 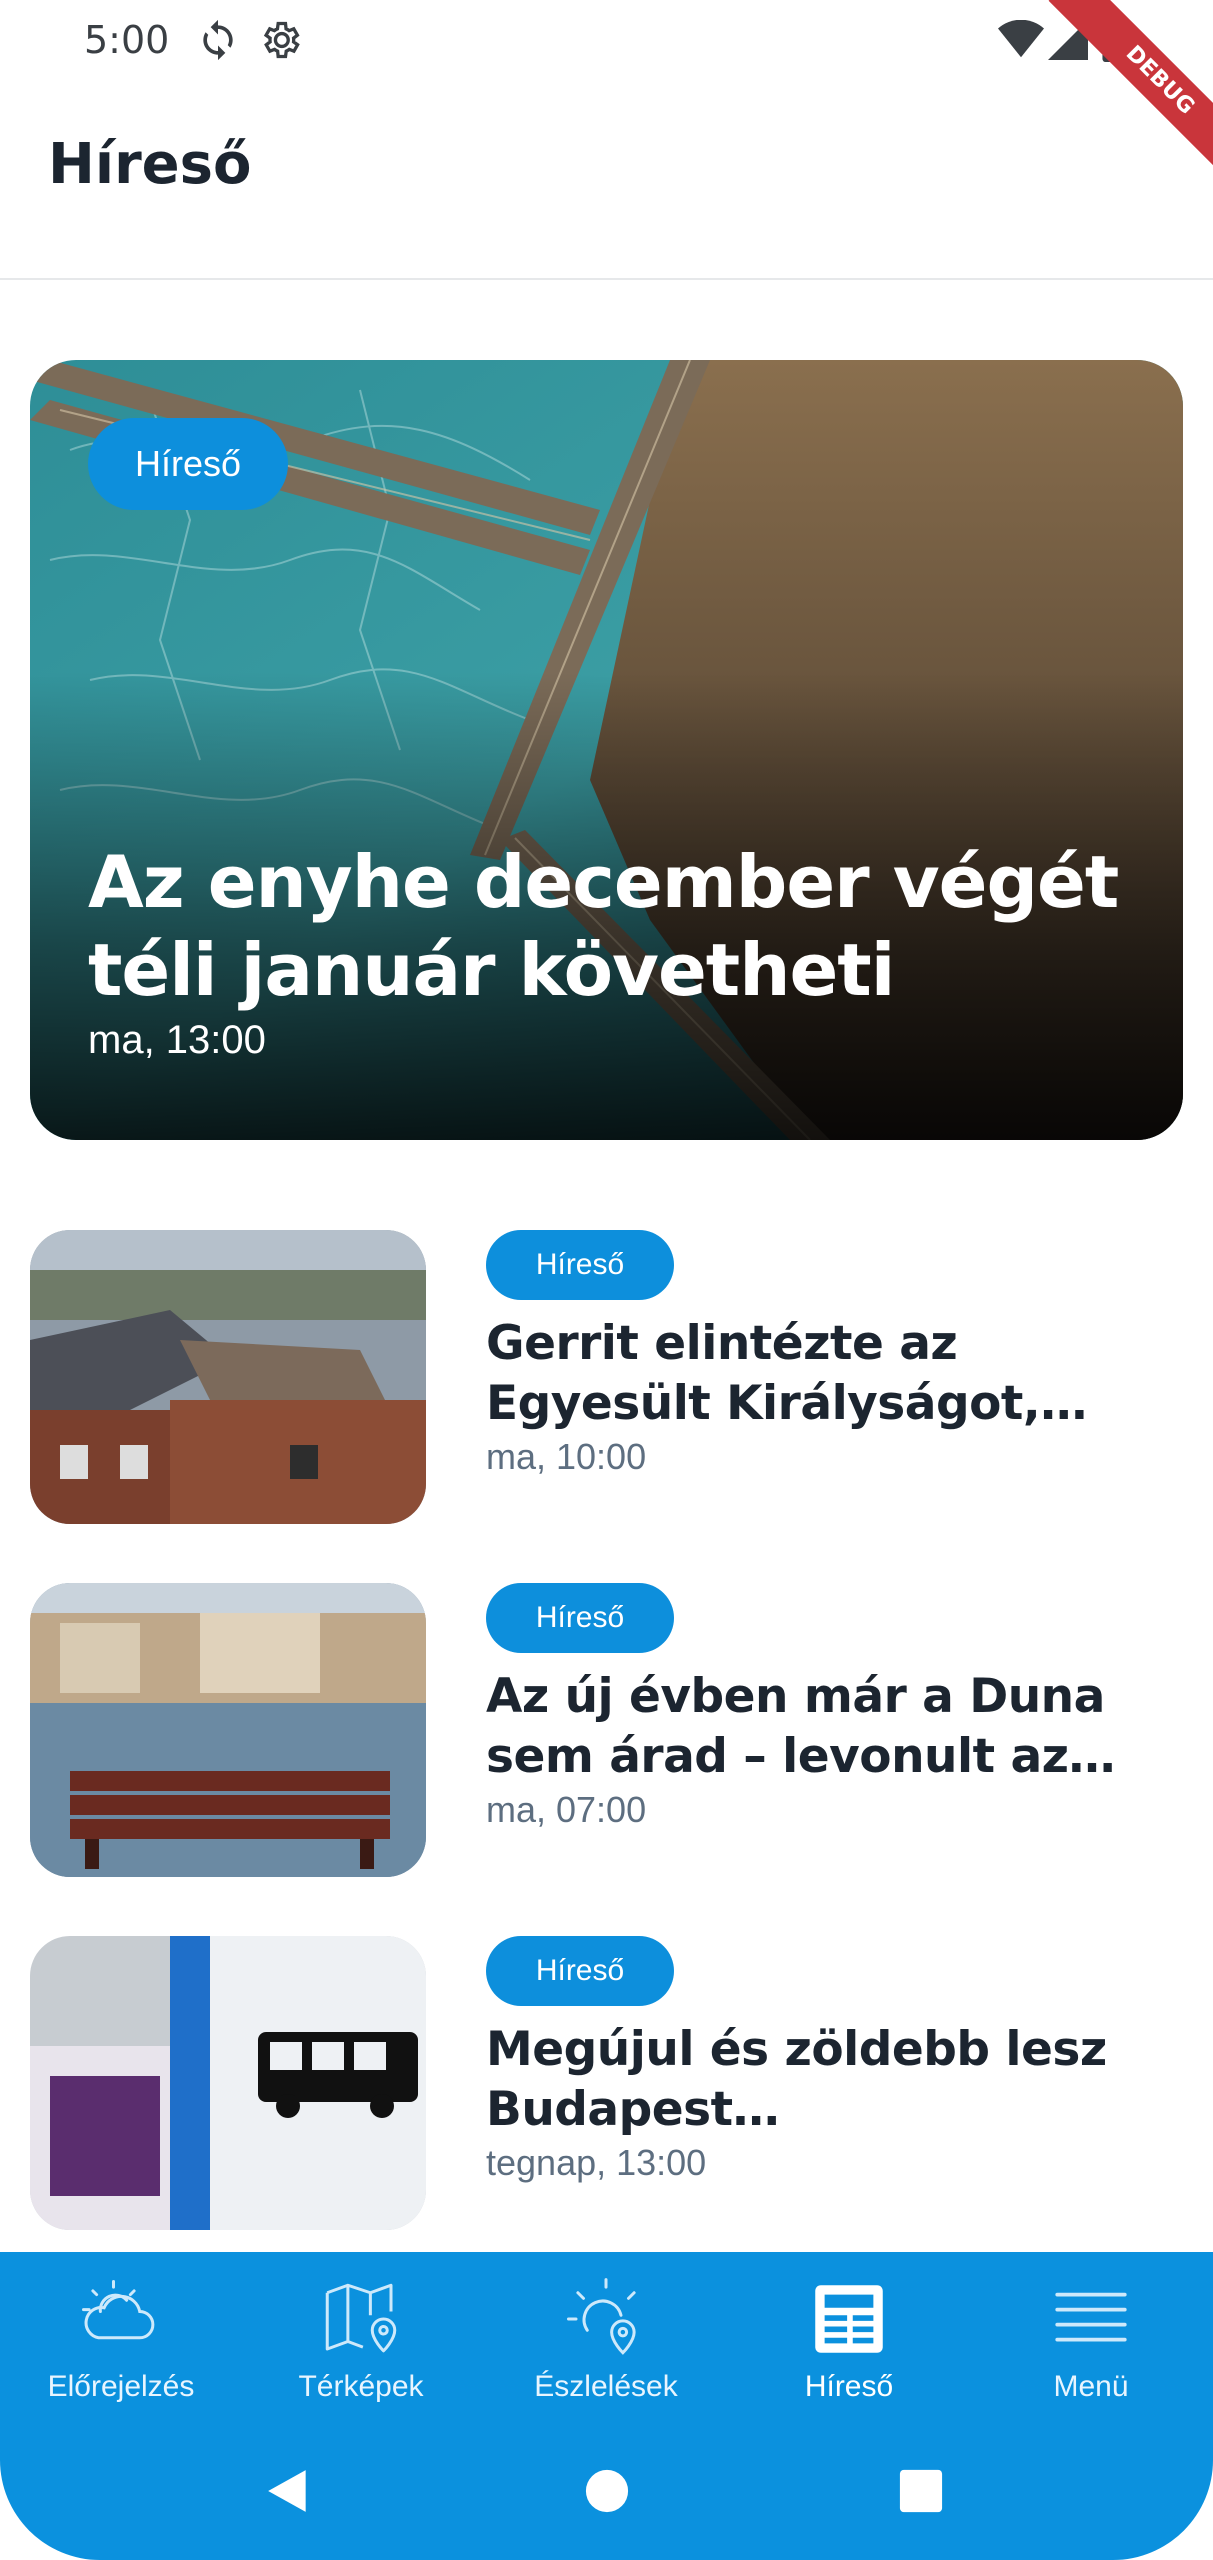 What do you see at coordinates (849, 2386) in the screenshot?
I see `nav-label: Híreső` at bounding box center [849, 2386].